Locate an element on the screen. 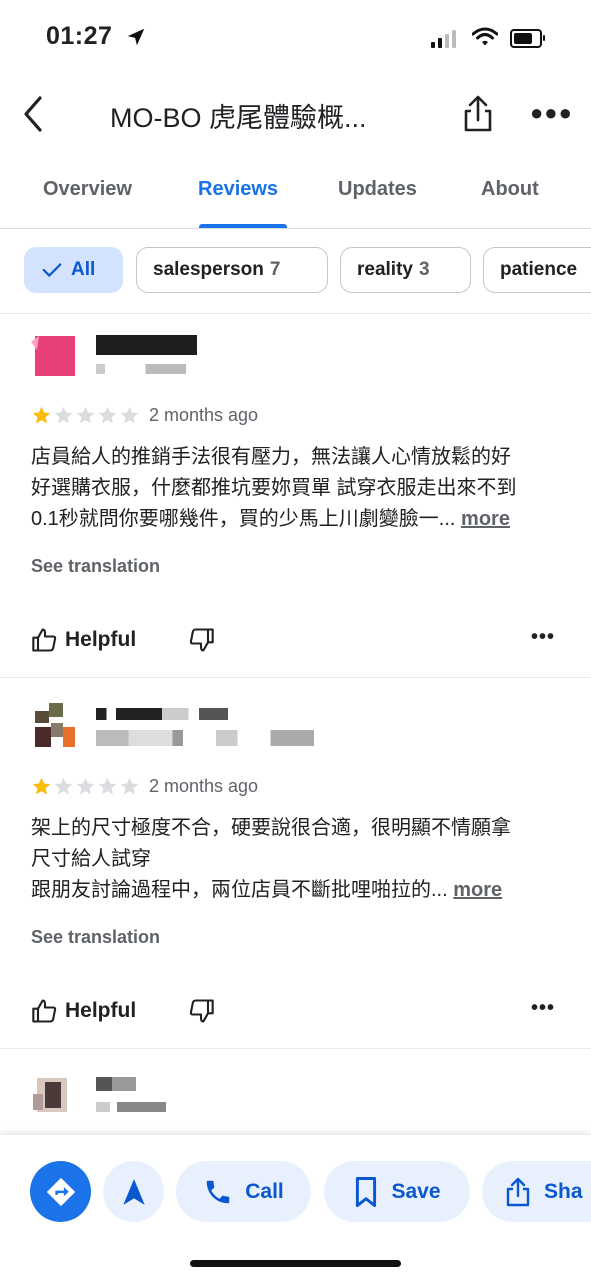 This screenshot has width=591, height=1279. save-label: Save is located at coordinates (416, 1191).